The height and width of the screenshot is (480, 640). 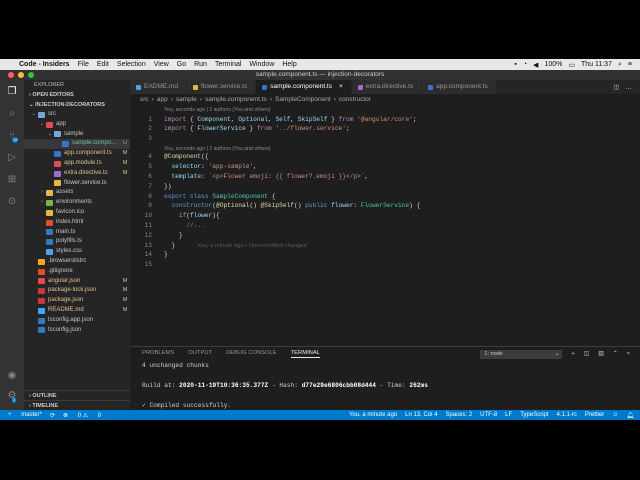 What do you see at coordinates (31, 75) in the screenshot?
I see `zoom-window-button` at bounding box center [31, 75].